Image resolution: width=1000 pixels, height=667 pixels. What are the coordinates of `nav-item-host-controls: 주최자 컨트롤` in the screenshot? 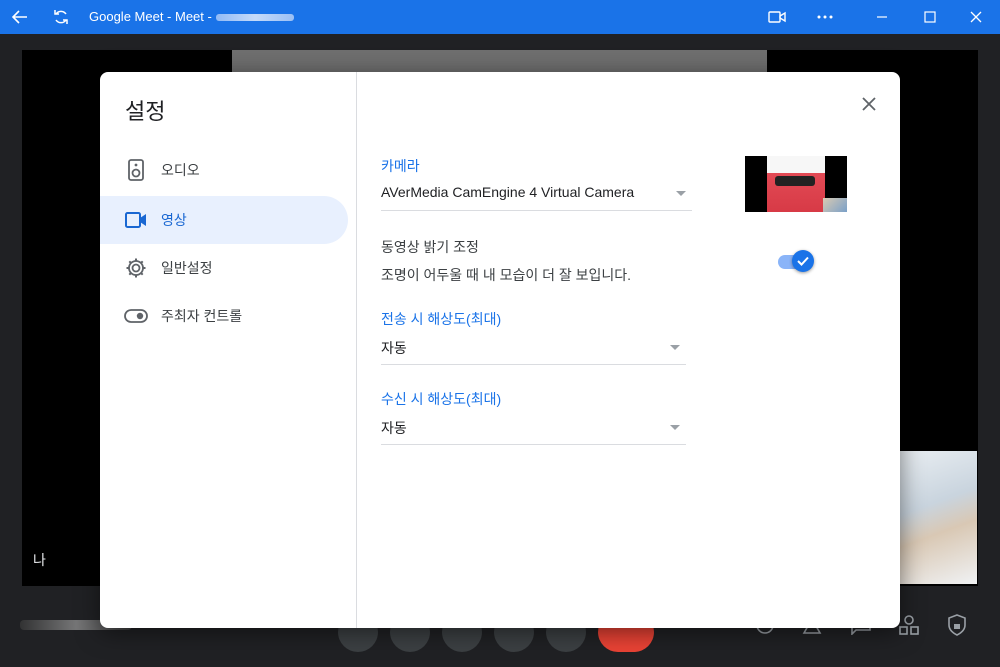 It's located at (224, 316).